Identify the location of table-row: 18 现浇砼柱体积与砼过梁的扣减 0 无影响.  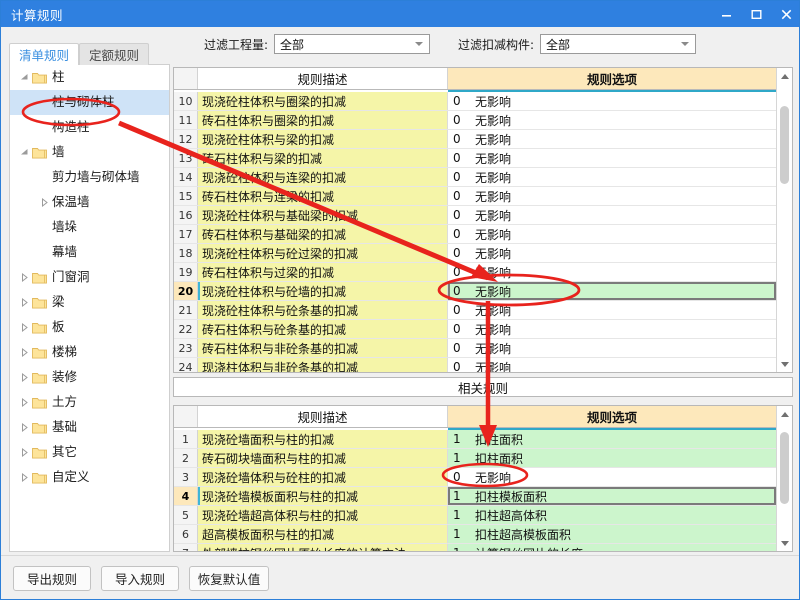
(483, 253).